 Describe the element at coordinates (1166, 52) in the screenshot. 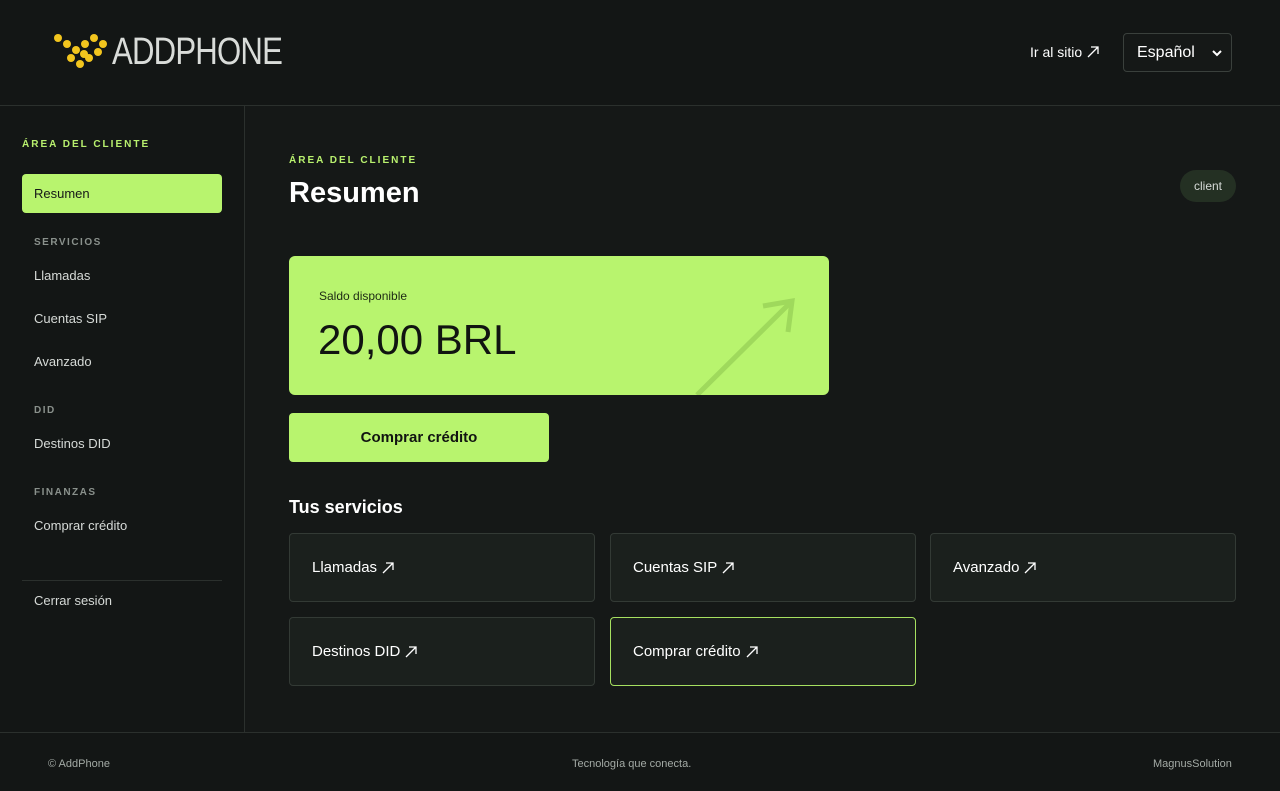

I see `language-selected: Español` at that location.